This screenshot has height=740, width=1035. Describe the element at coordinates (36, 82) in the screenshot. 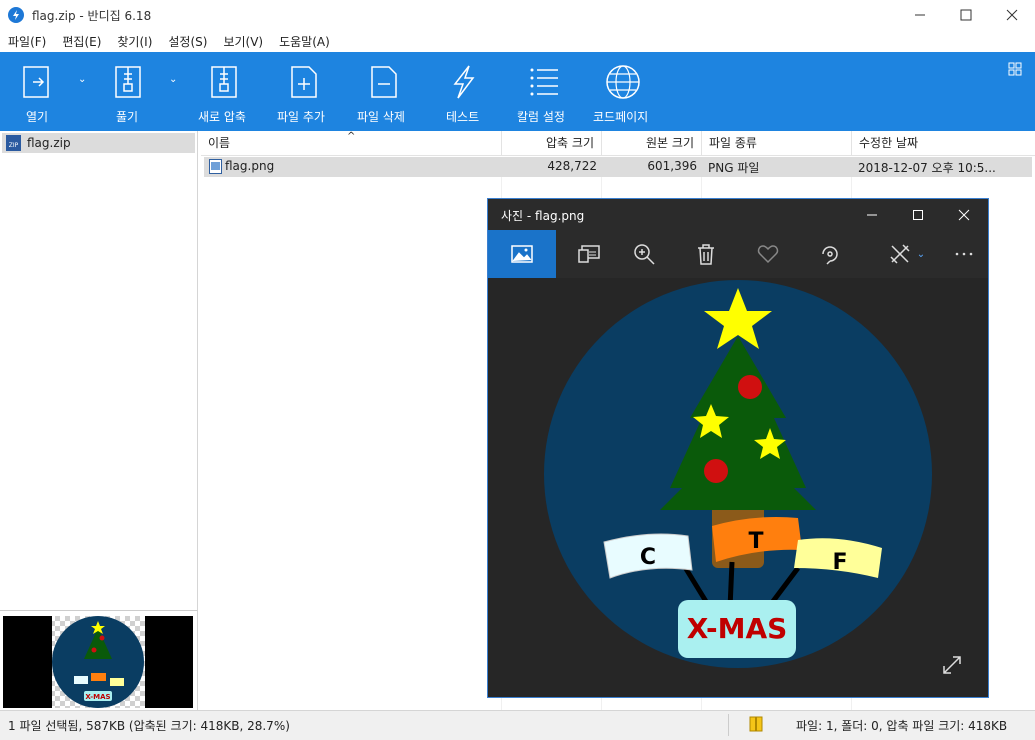

I see `open-icon` at that location.